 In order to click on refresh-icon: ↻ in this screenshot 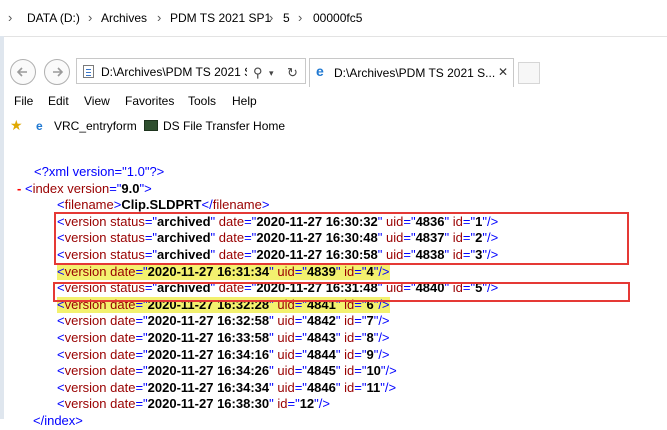, I will do `click(292, 73)`.